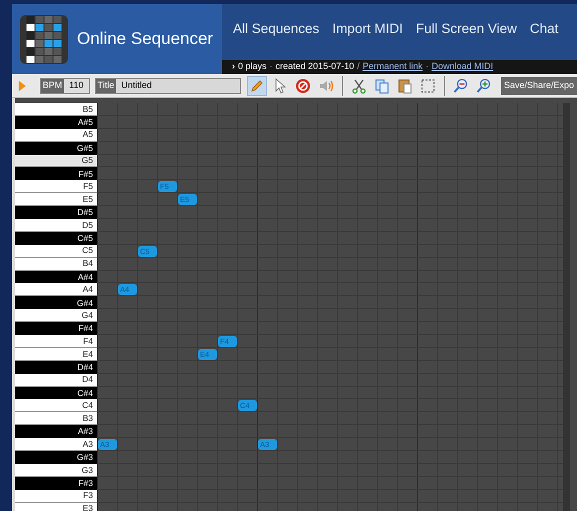  I want to click on cursor-arrow-icon, so click(280, 86).